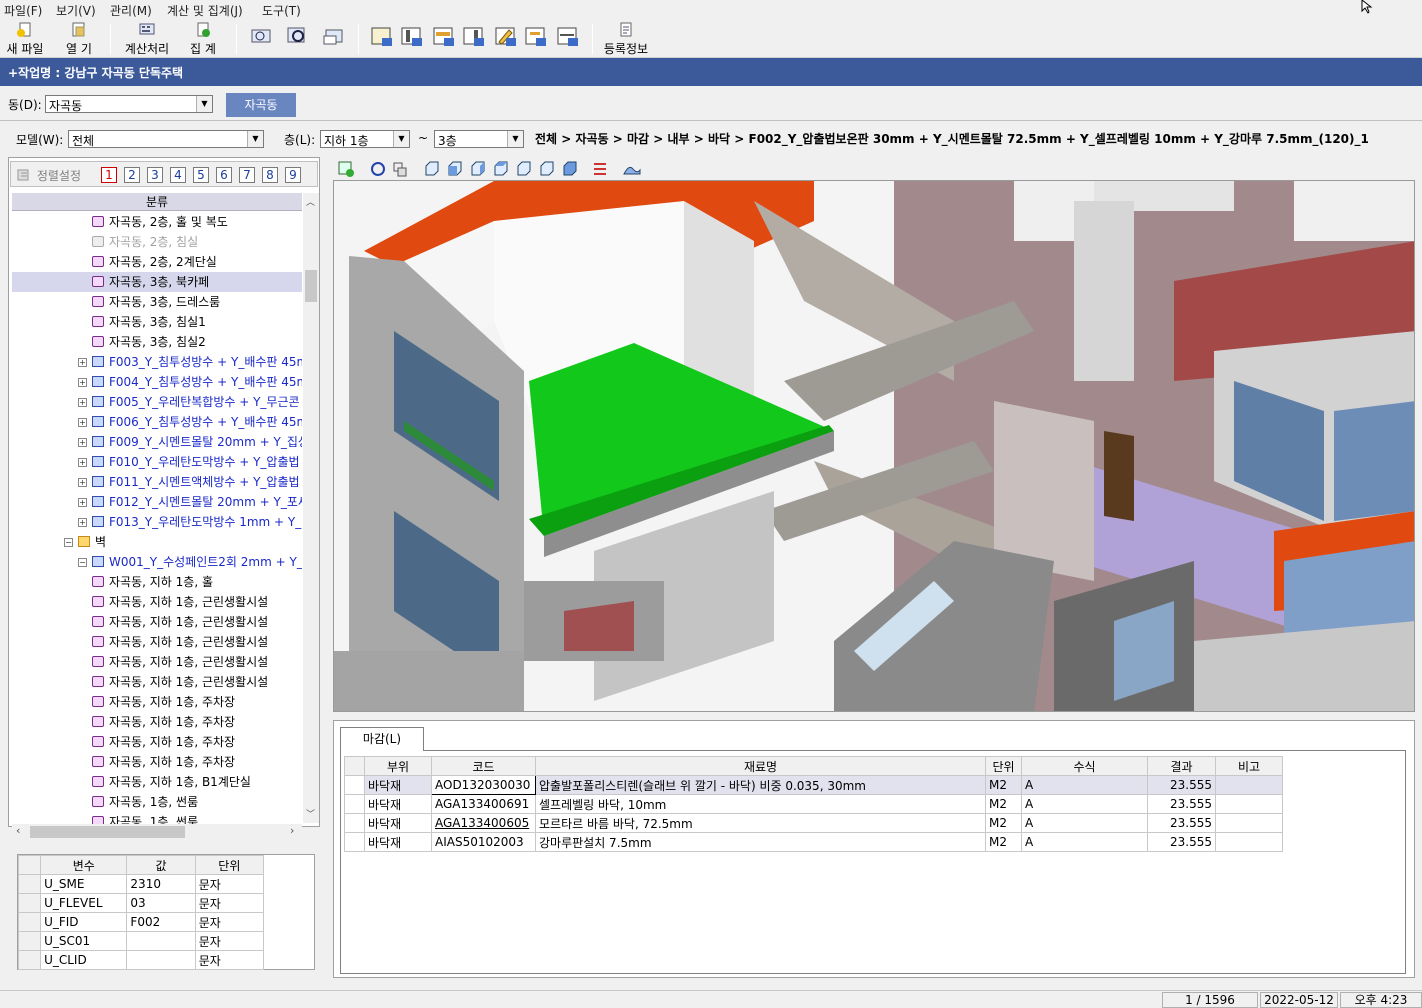 This screenshot has height=1008, width=1422. What do you see at coordinates (247, 175) in the screenshot?
I see `sort-number-7: 7` at bounding box center [247, 175].